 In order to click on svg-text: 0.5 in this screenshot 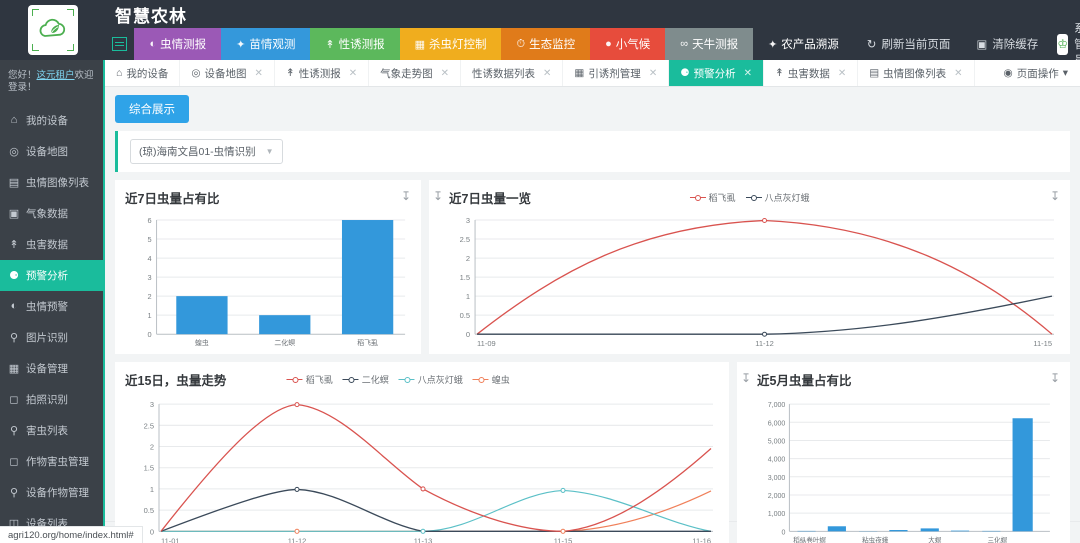, I will do `click(465, 315)`.